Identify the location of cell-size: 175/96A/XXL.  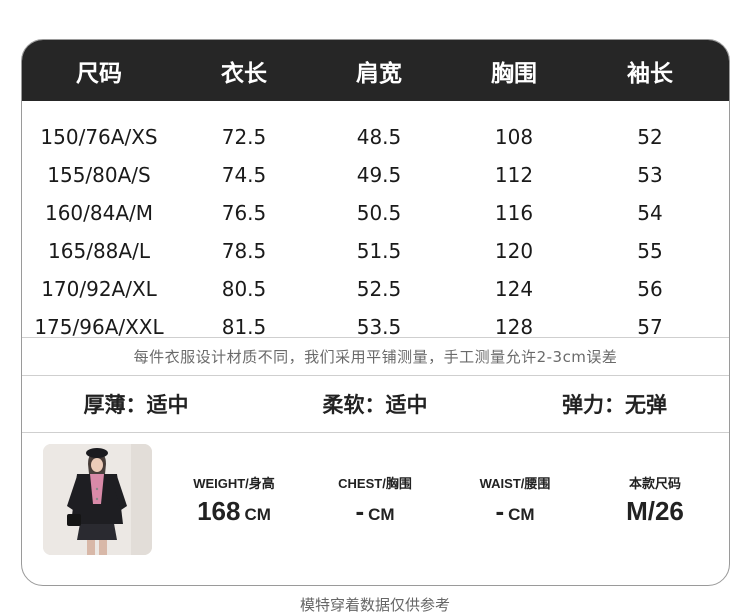
(99, 327).